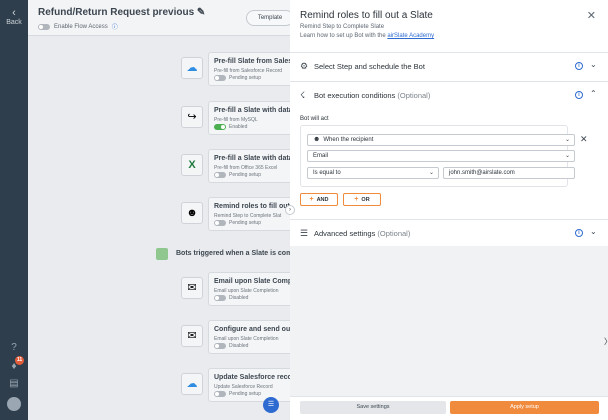 The height and width of the screenshot is (420, 608). What do you see at coordinates (441, 156) in the screenshot?
I see `field-select: Email ⌄` at bounding box center [441, 156].